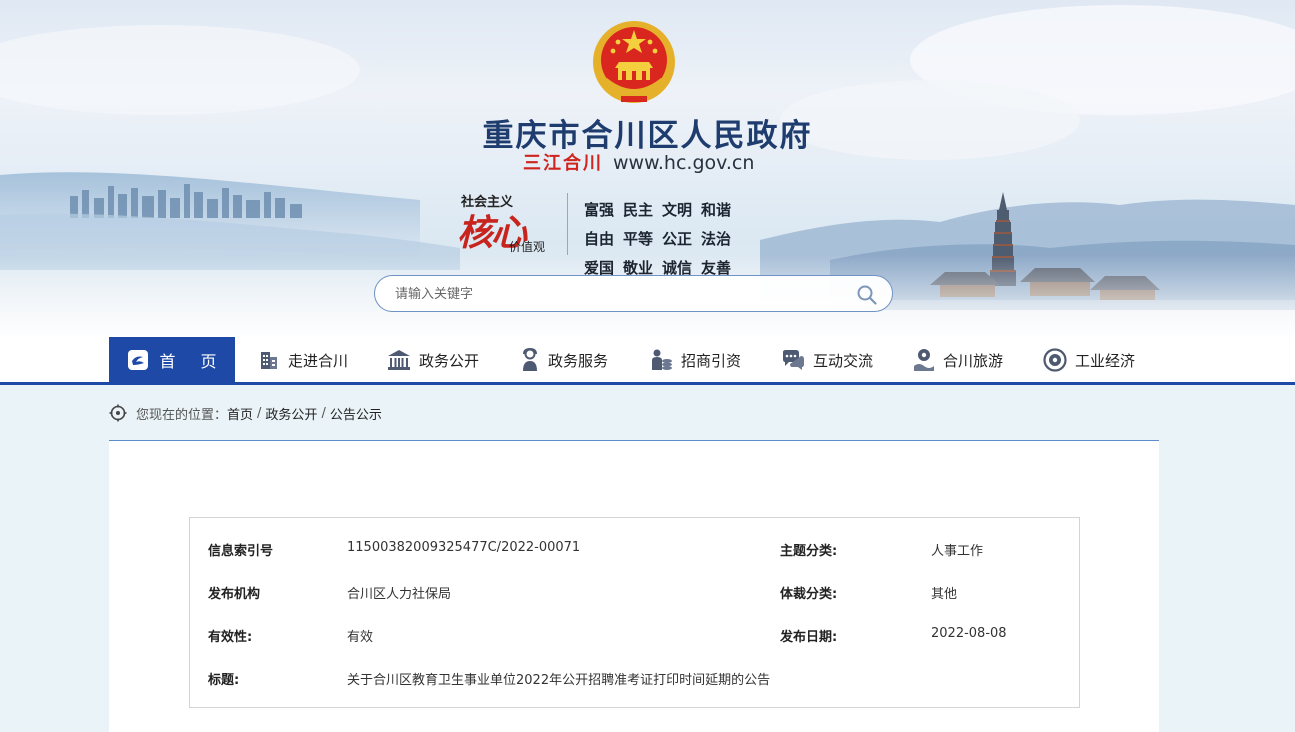  I want to click on breadcrumb-link-gov-affairs: 政务公开, so click(291, 413).